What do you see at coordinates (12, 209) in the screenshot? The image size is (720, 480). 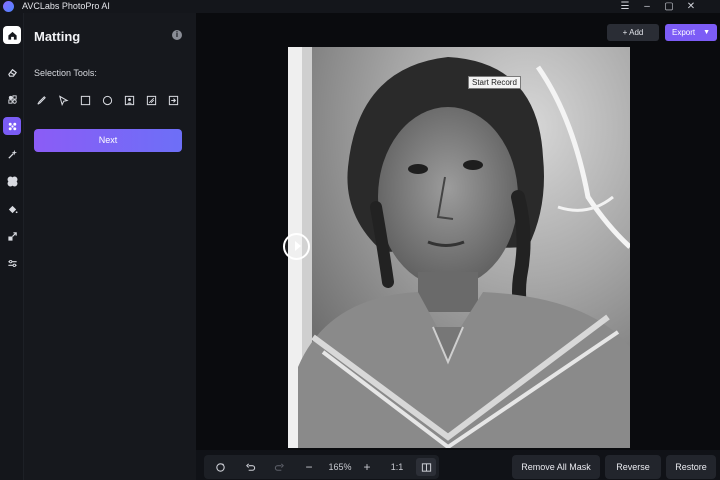 I see `paint-bucket-icon` at bounding box center [12, 209].